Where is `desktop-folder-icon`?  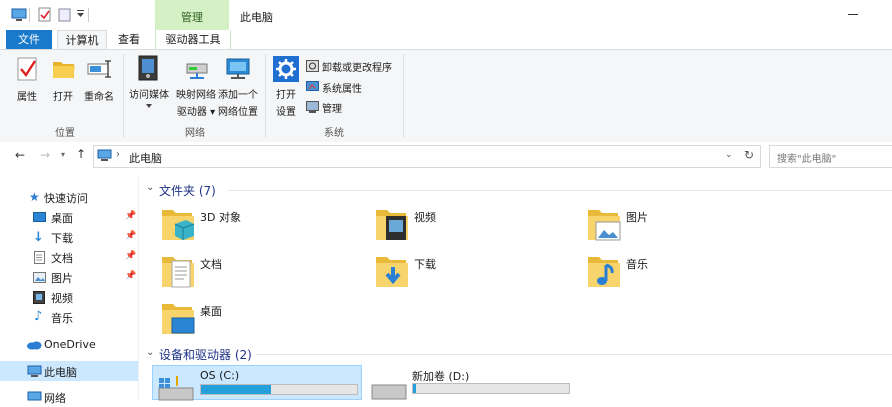 desktop-folder-icon is located at coordinates (178, 319).